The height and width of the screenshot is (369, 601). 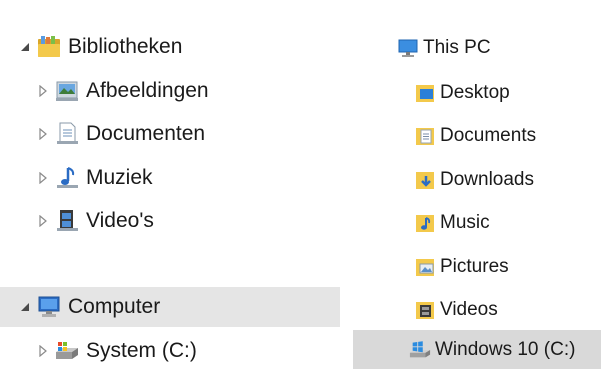 I want to click on documents-library-icon, so click(x=67, y=134).